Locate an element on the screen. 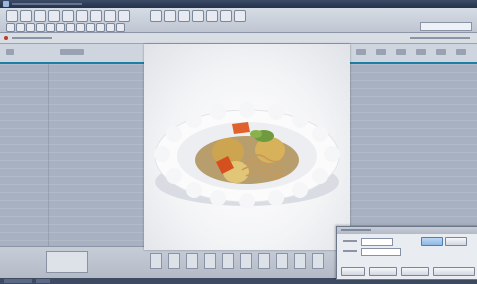 Image resolution: width=477 pixels, height=284 pixels. toolbar is located at coordinates (238, 20).